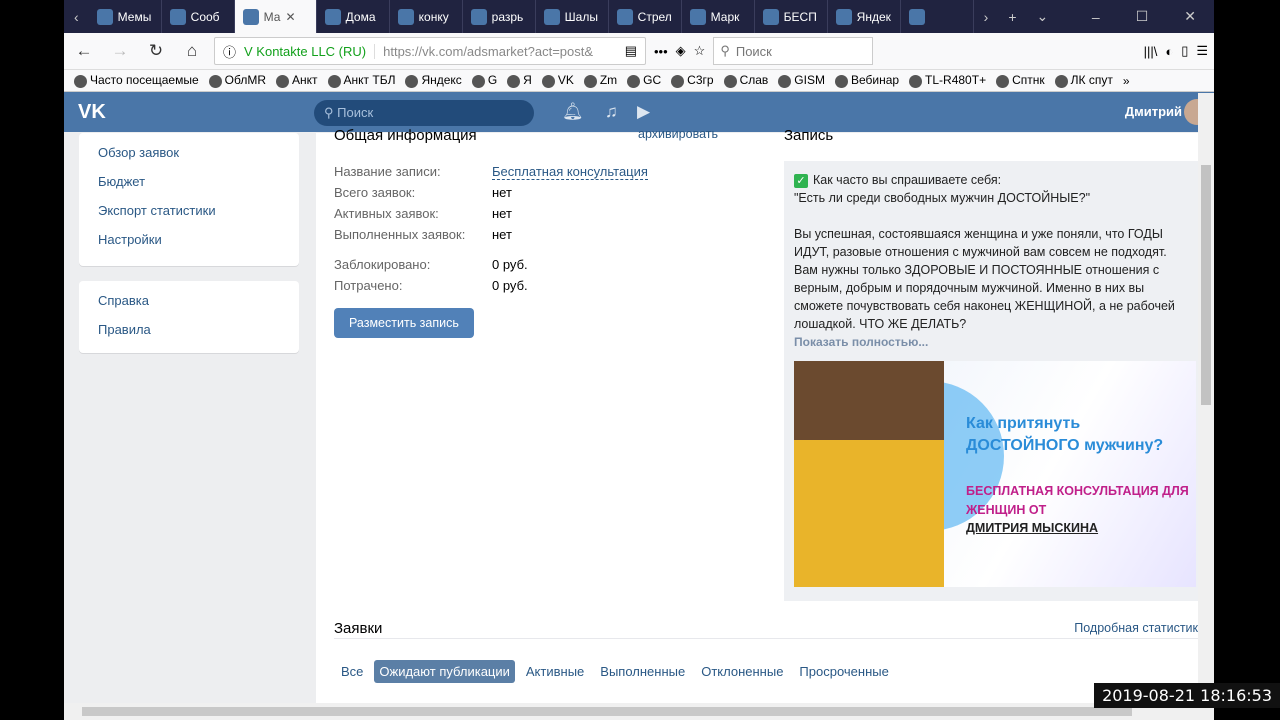 This screenshot has height=720, width=1280. I want to click on divider, so click(766, 638).